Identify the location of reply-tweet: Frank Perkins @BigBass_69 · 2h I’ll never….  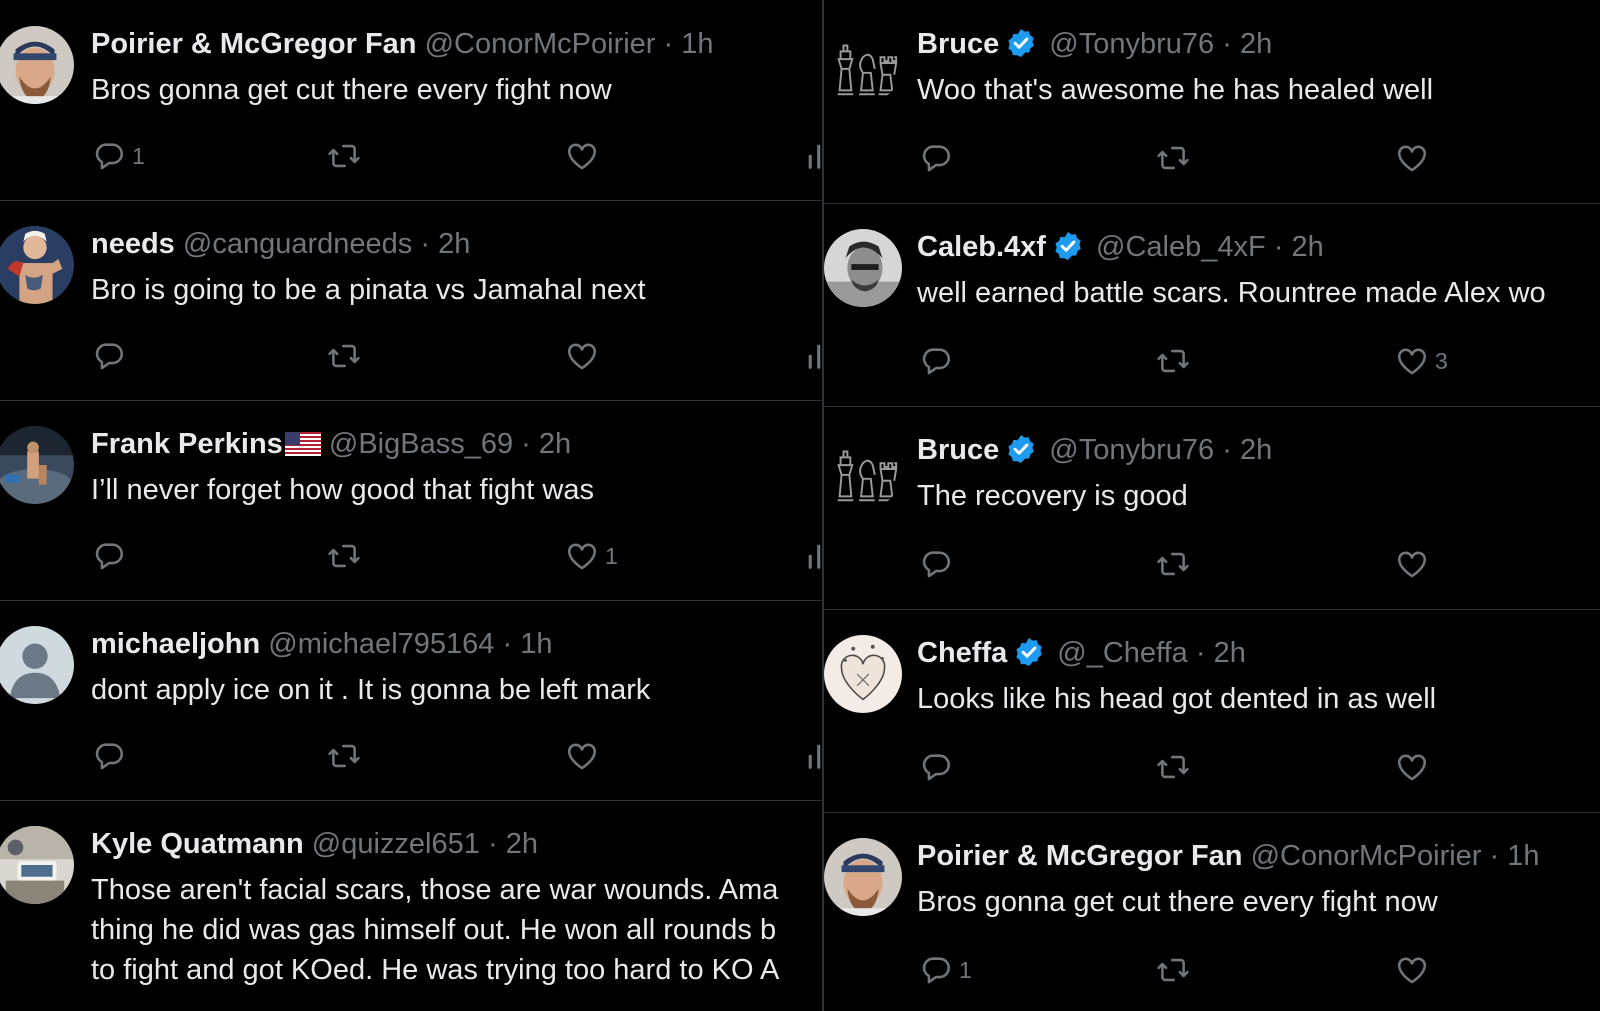
(411, 500).